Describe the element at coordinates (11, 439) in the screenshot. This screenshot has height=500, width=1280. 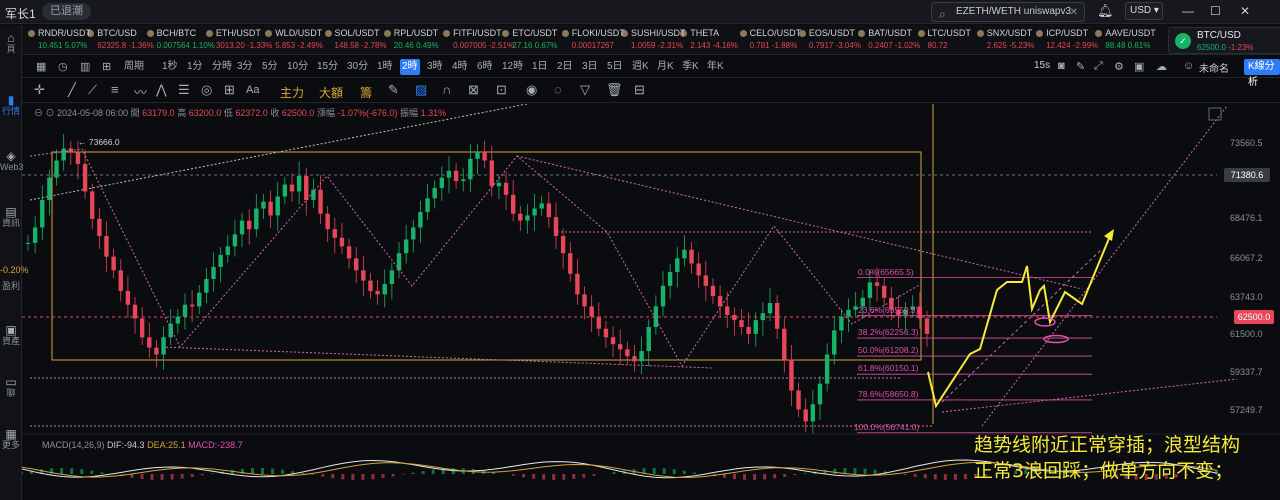
I see `nav-item-8: ▦ 更多` at that location.